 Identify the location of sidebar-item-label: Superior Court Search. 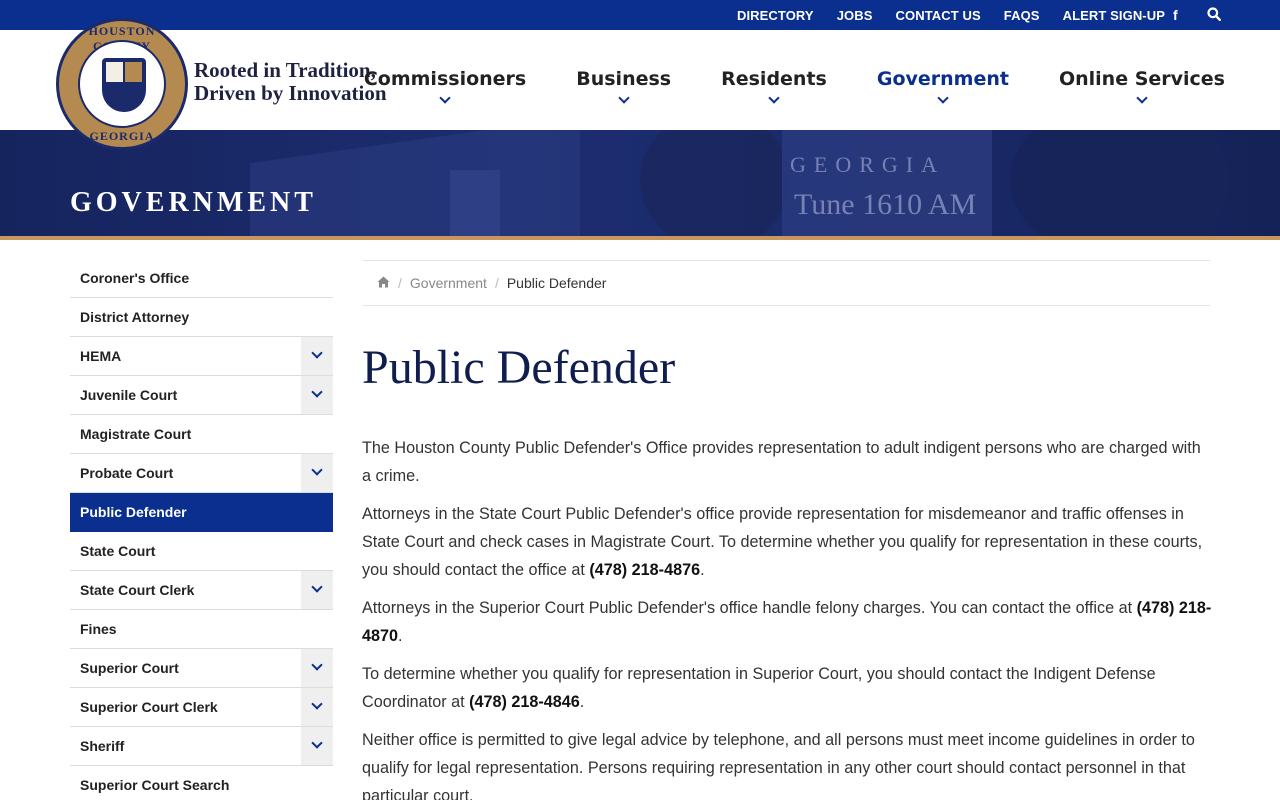
(155, 785).